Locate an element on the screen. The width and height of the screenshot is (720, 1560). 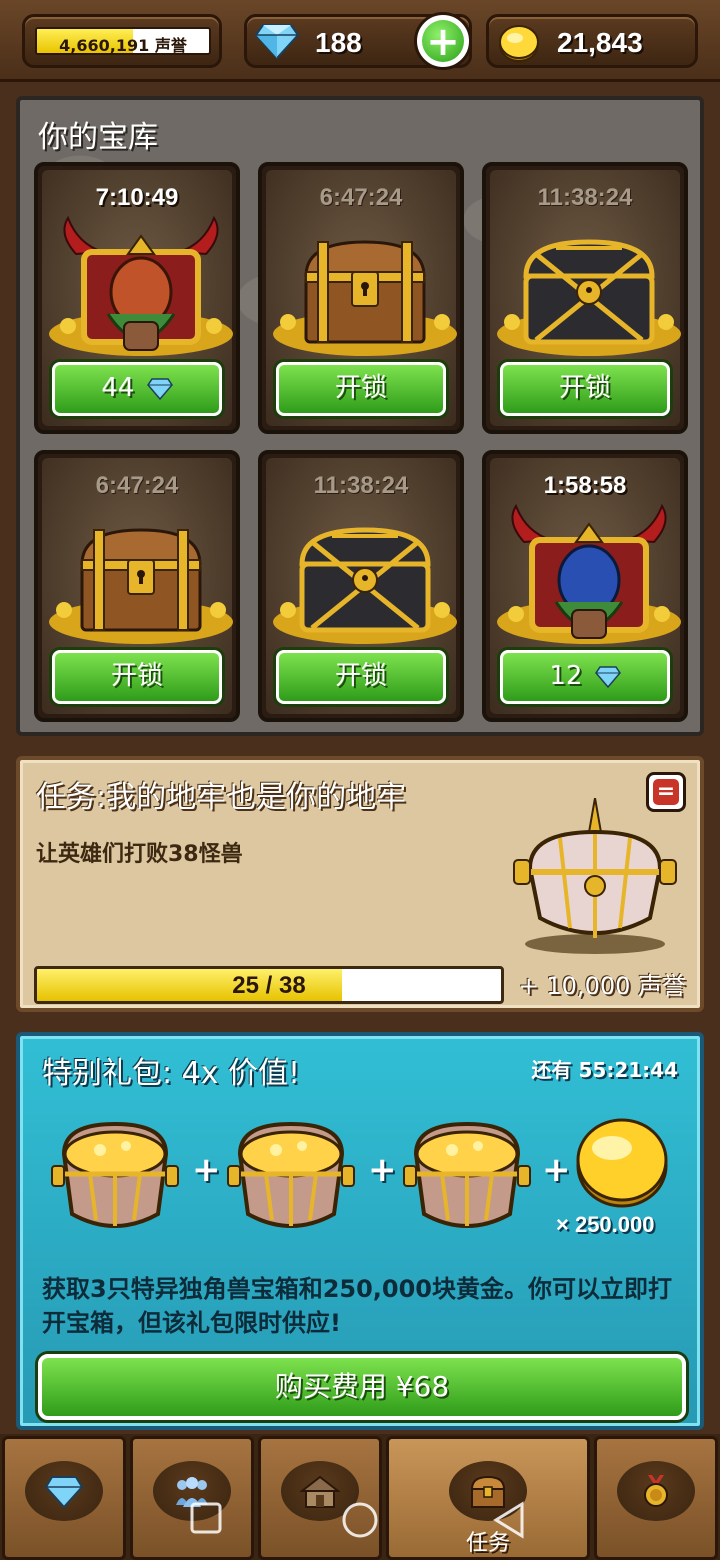
nav-tab-dungeon is located at coordinates (320, 1498).